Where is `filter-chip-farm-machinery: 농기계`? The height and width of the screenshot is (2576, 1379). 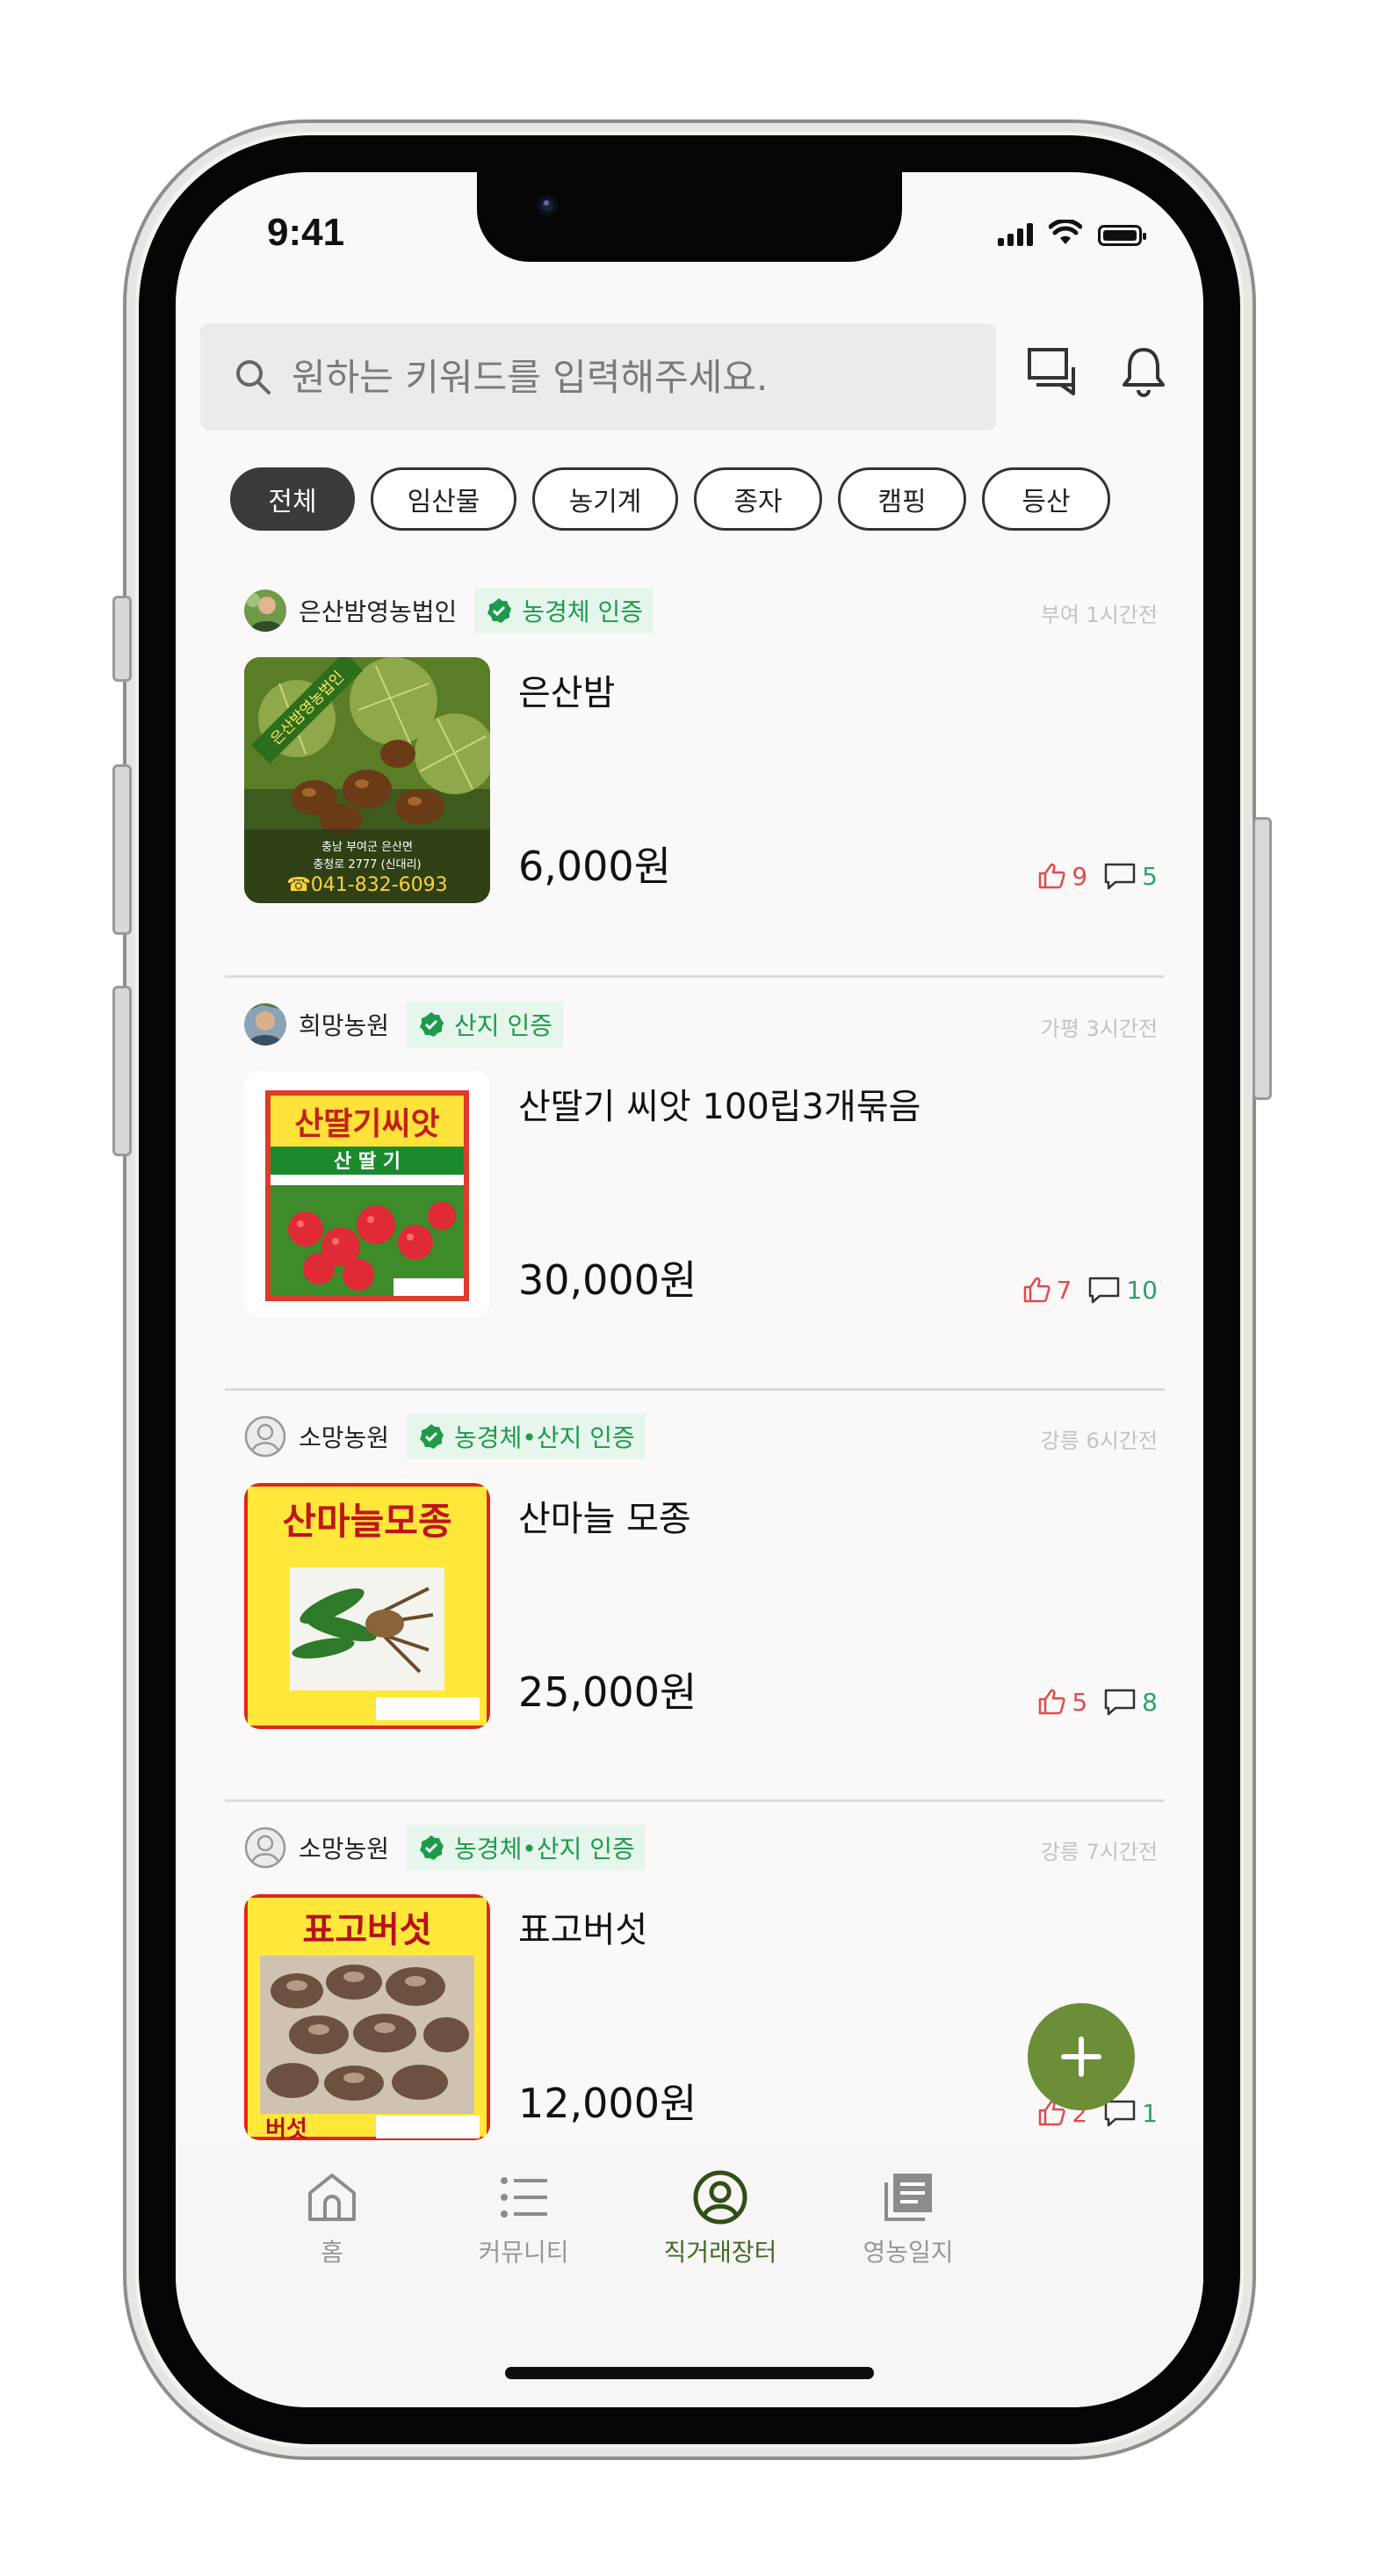 filter-chip-farm-machinery: 농기계 is located at coordinates (605, 499).